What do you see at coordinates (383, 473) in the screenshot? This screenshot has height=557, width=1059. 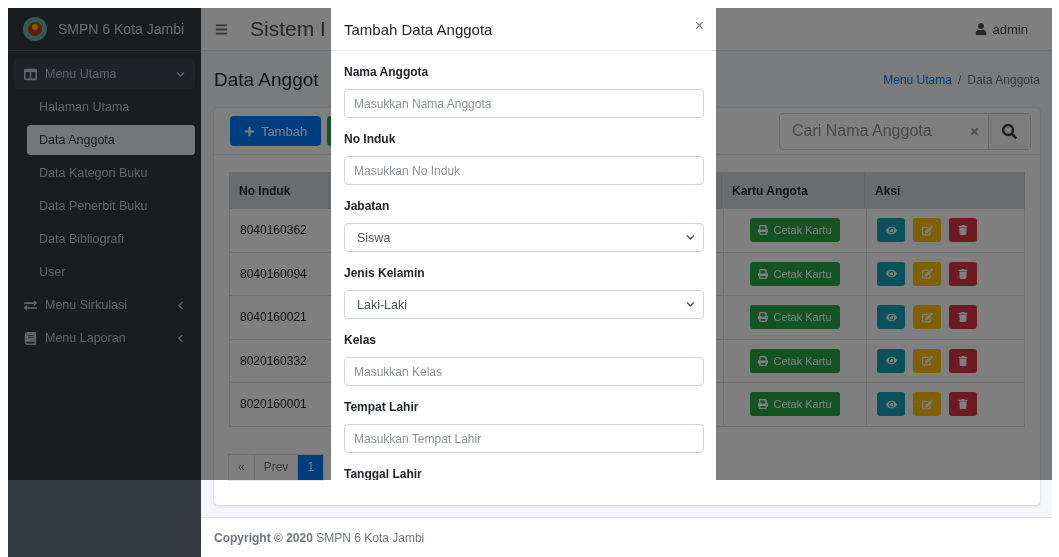 I see `field-label: Tanggal Lahir` at bounding box center [383, 473].